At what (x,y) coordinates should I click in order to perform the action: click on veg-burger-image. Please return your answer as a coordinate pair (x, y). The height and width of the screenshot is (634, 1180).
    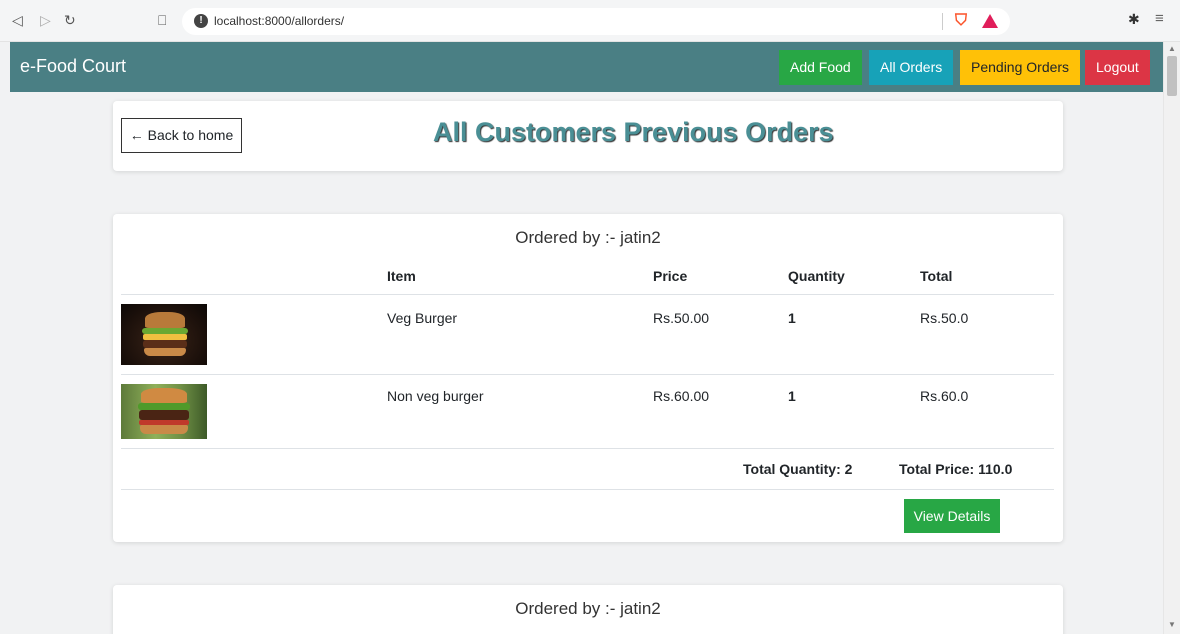
    Looking at the image, I should click on (164, 334).